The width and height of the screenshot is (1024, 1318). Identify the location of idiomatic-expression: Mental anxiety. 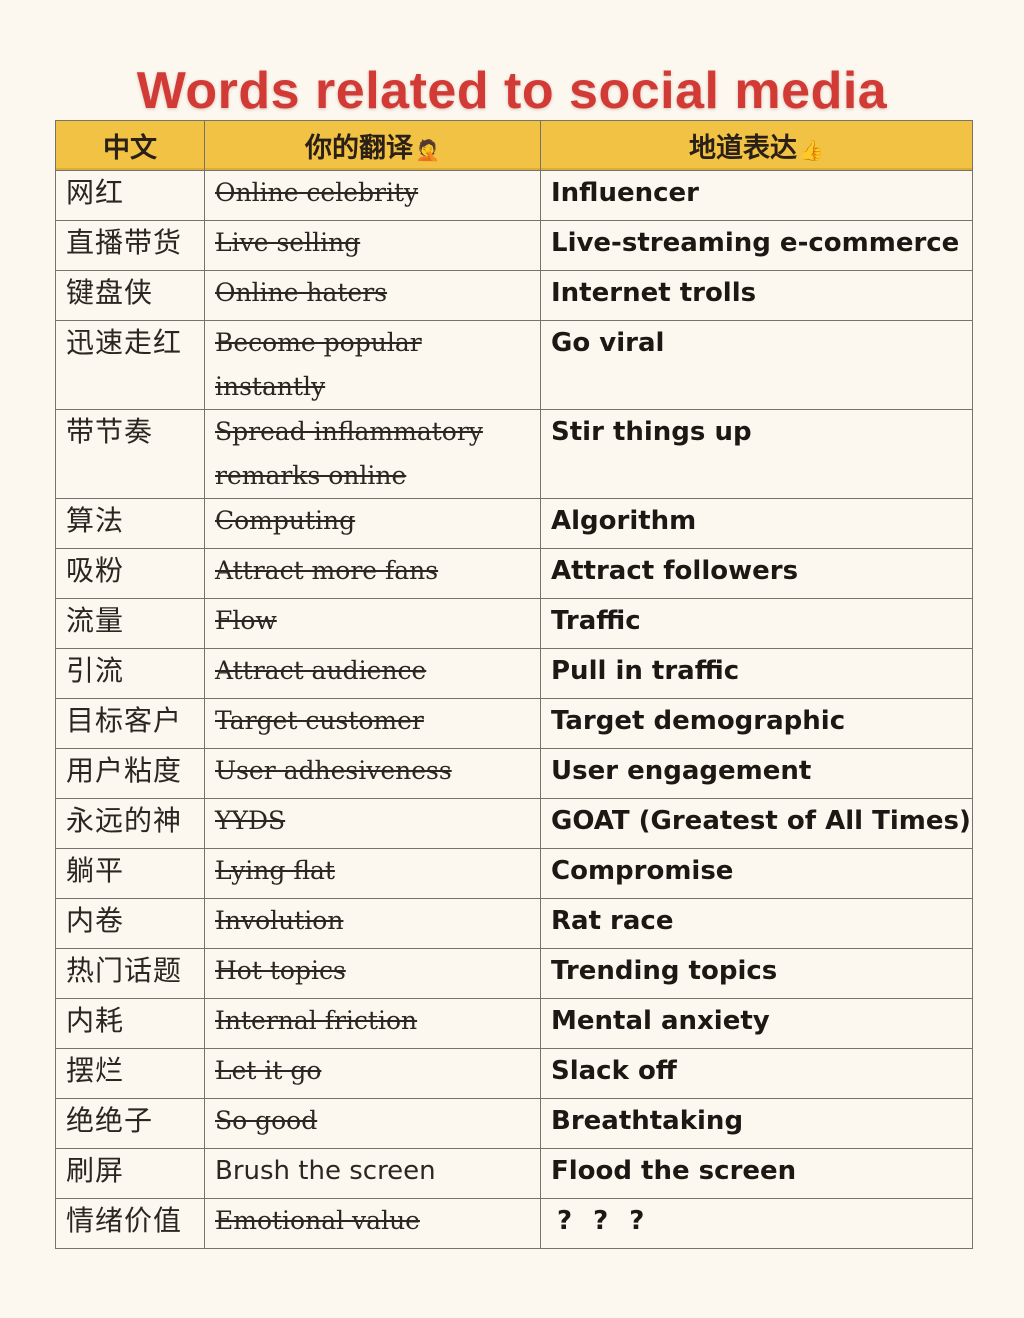
(756, 1023).